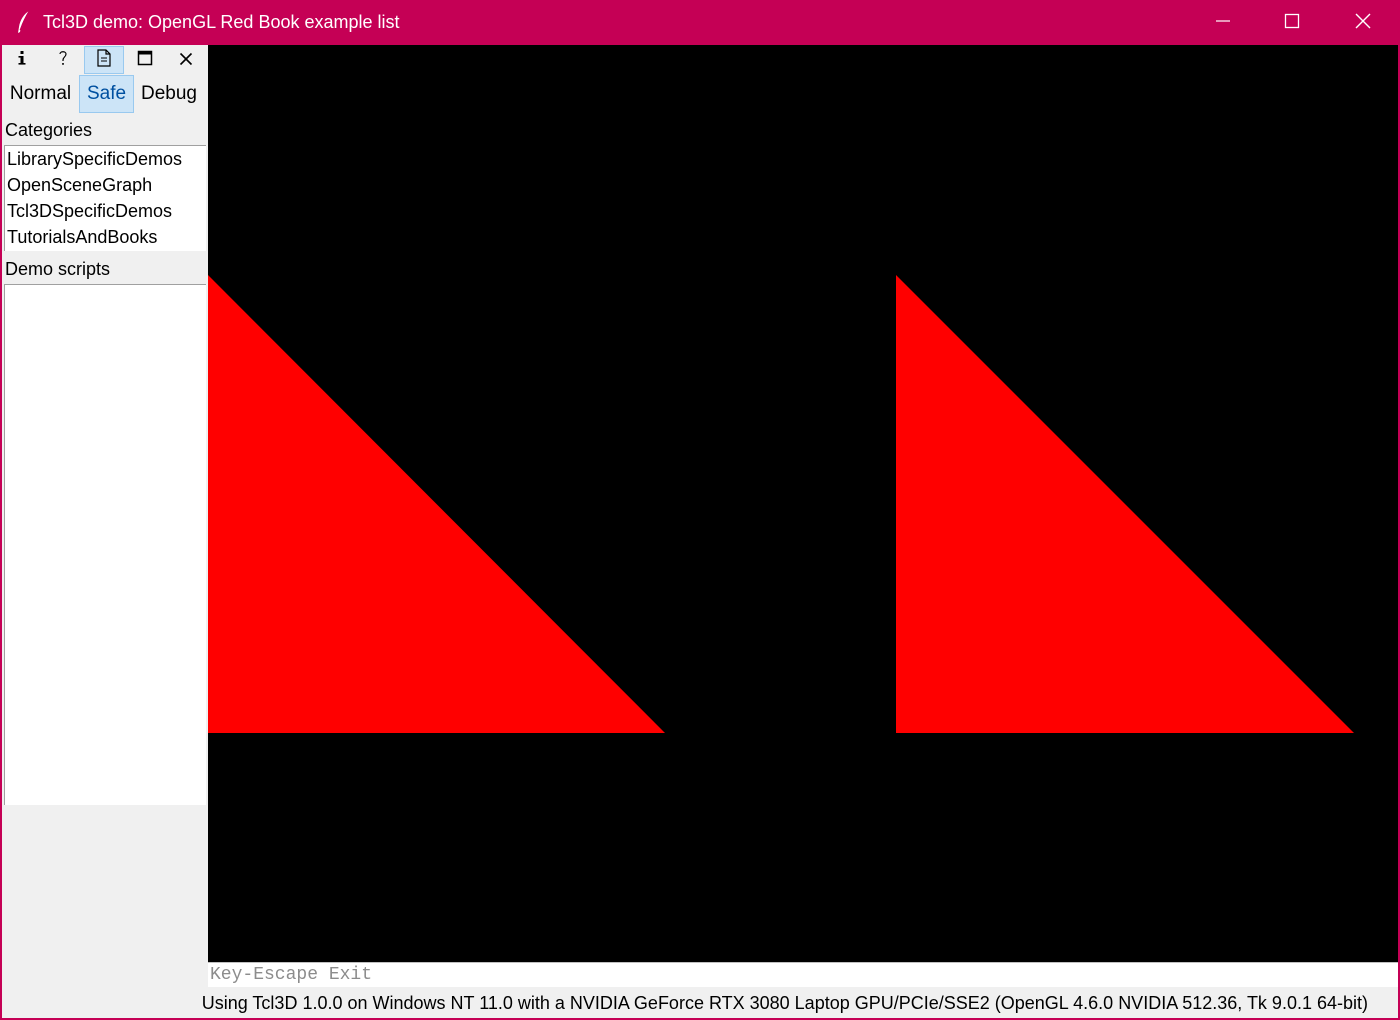  What do you see at coordinates (40, 94) in the screenshot?
I see `mode-normal-button: Normal` at bounding box center [40, 94].